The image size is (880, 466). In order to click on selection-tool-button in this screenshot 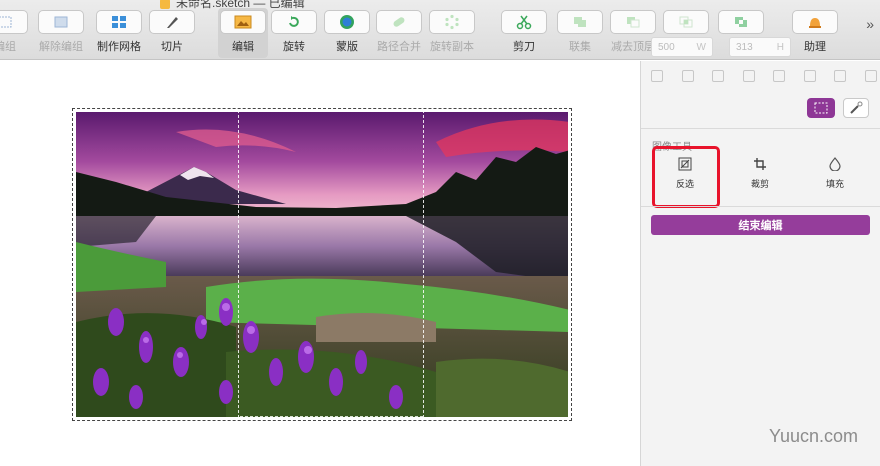, I will do `click(821, 108)`.